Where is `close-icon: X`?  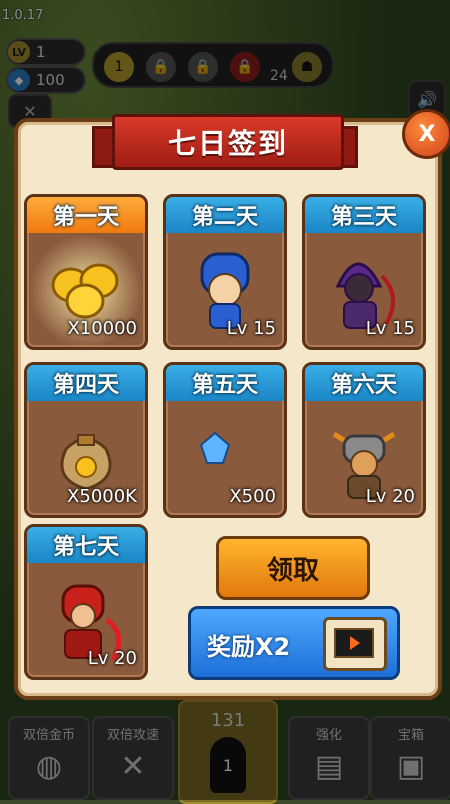 close-icon: X is located at coordinates (427, 134).